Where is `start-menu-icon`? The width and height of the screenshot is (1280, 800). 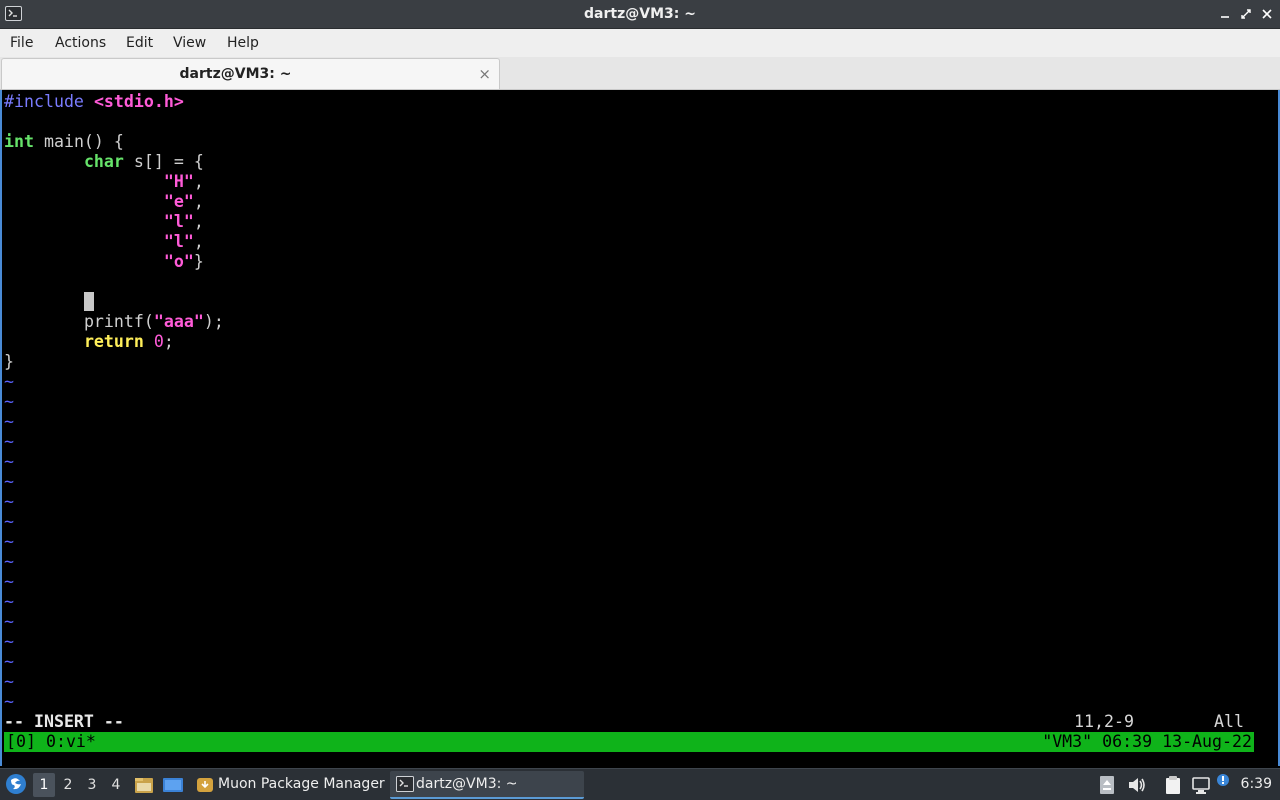 start-menu-icon is located at coordinates (16, 786).